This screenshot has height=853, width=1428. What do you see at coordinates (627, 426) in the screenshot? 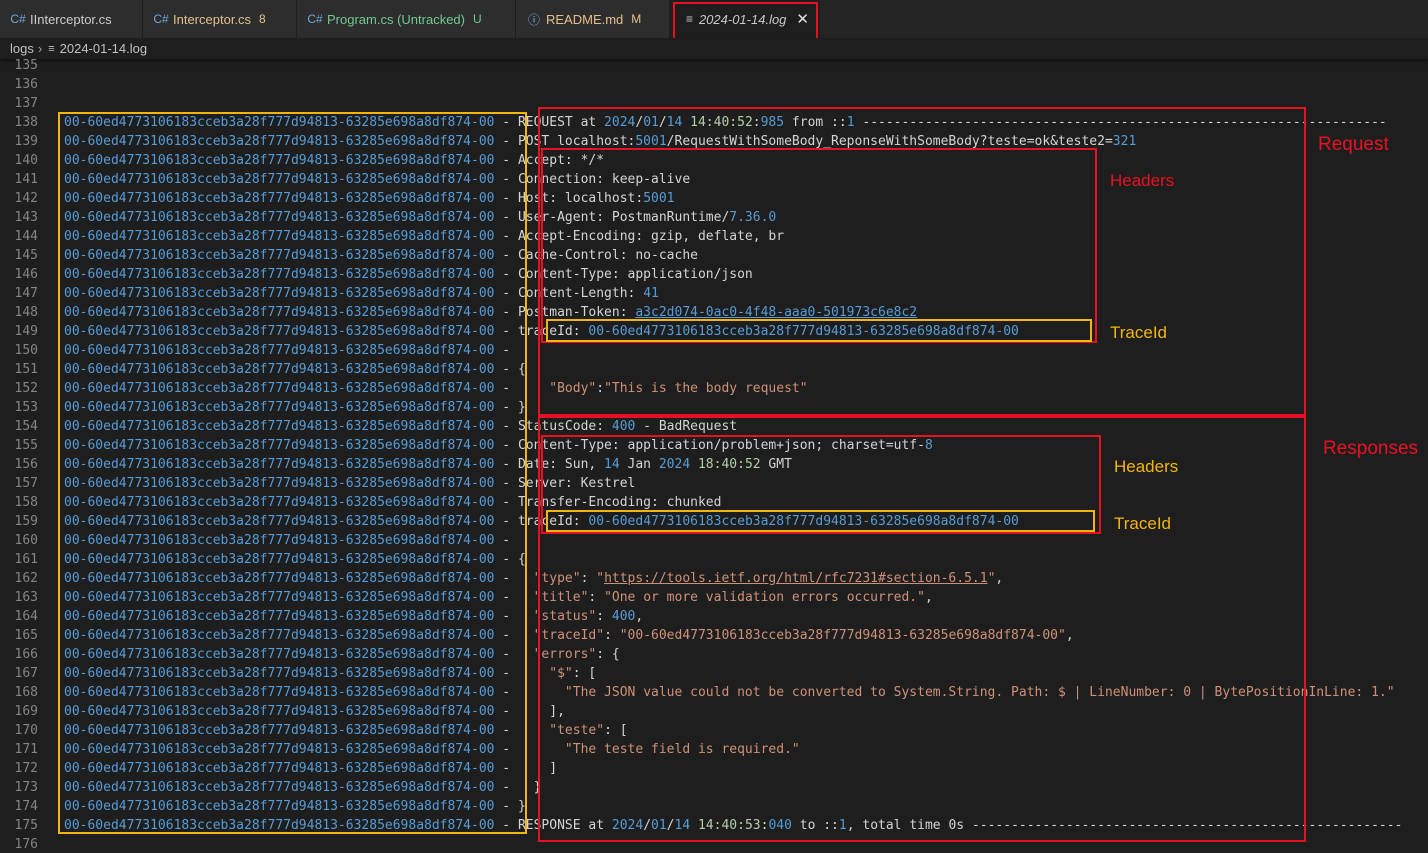
I see `log-content: StatusCode: 400 - BadRequest` at bounding box center [627, 426].